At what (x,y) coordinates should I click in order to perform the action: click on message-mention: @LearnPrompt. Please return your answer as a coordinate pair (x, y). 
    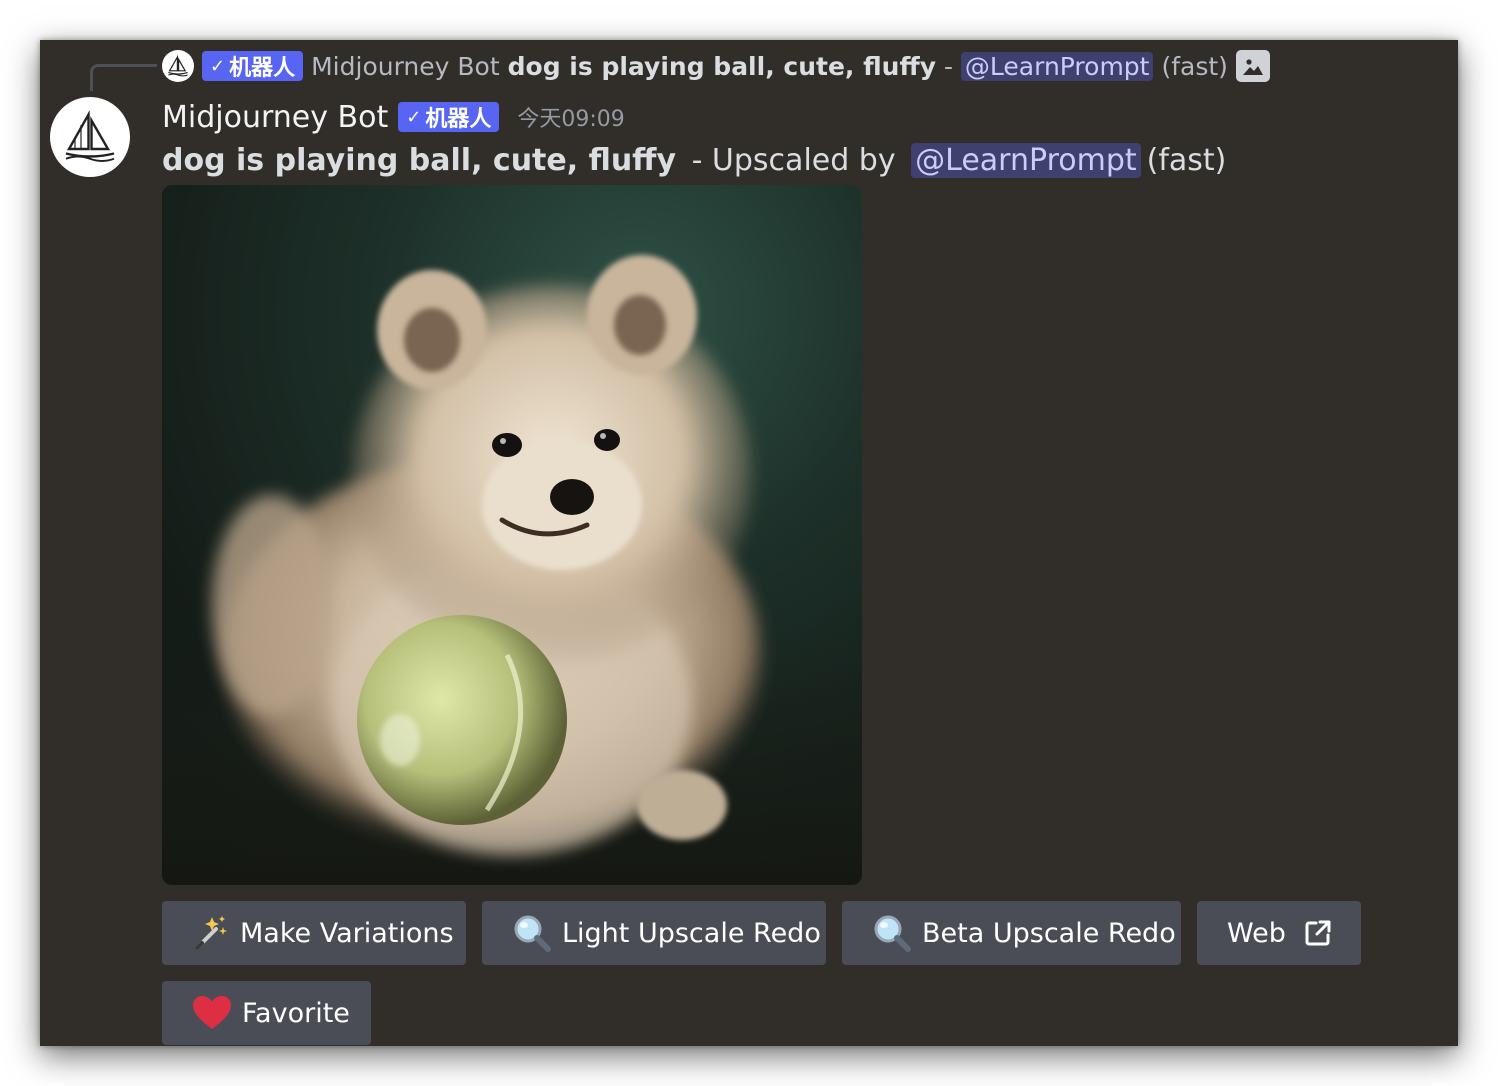
    Looking at the image, I should click on (1026, 160).